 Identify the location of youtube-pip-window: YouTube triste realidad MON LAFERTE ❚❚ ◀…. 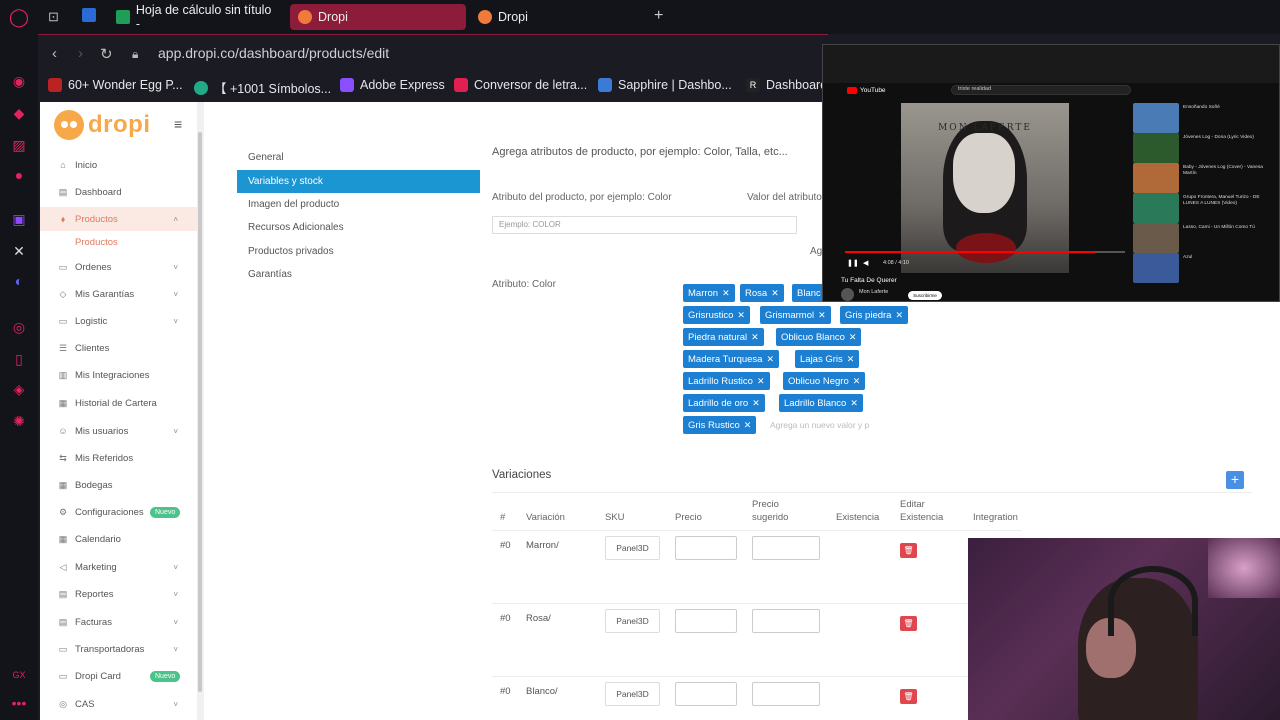
(1051, 173).